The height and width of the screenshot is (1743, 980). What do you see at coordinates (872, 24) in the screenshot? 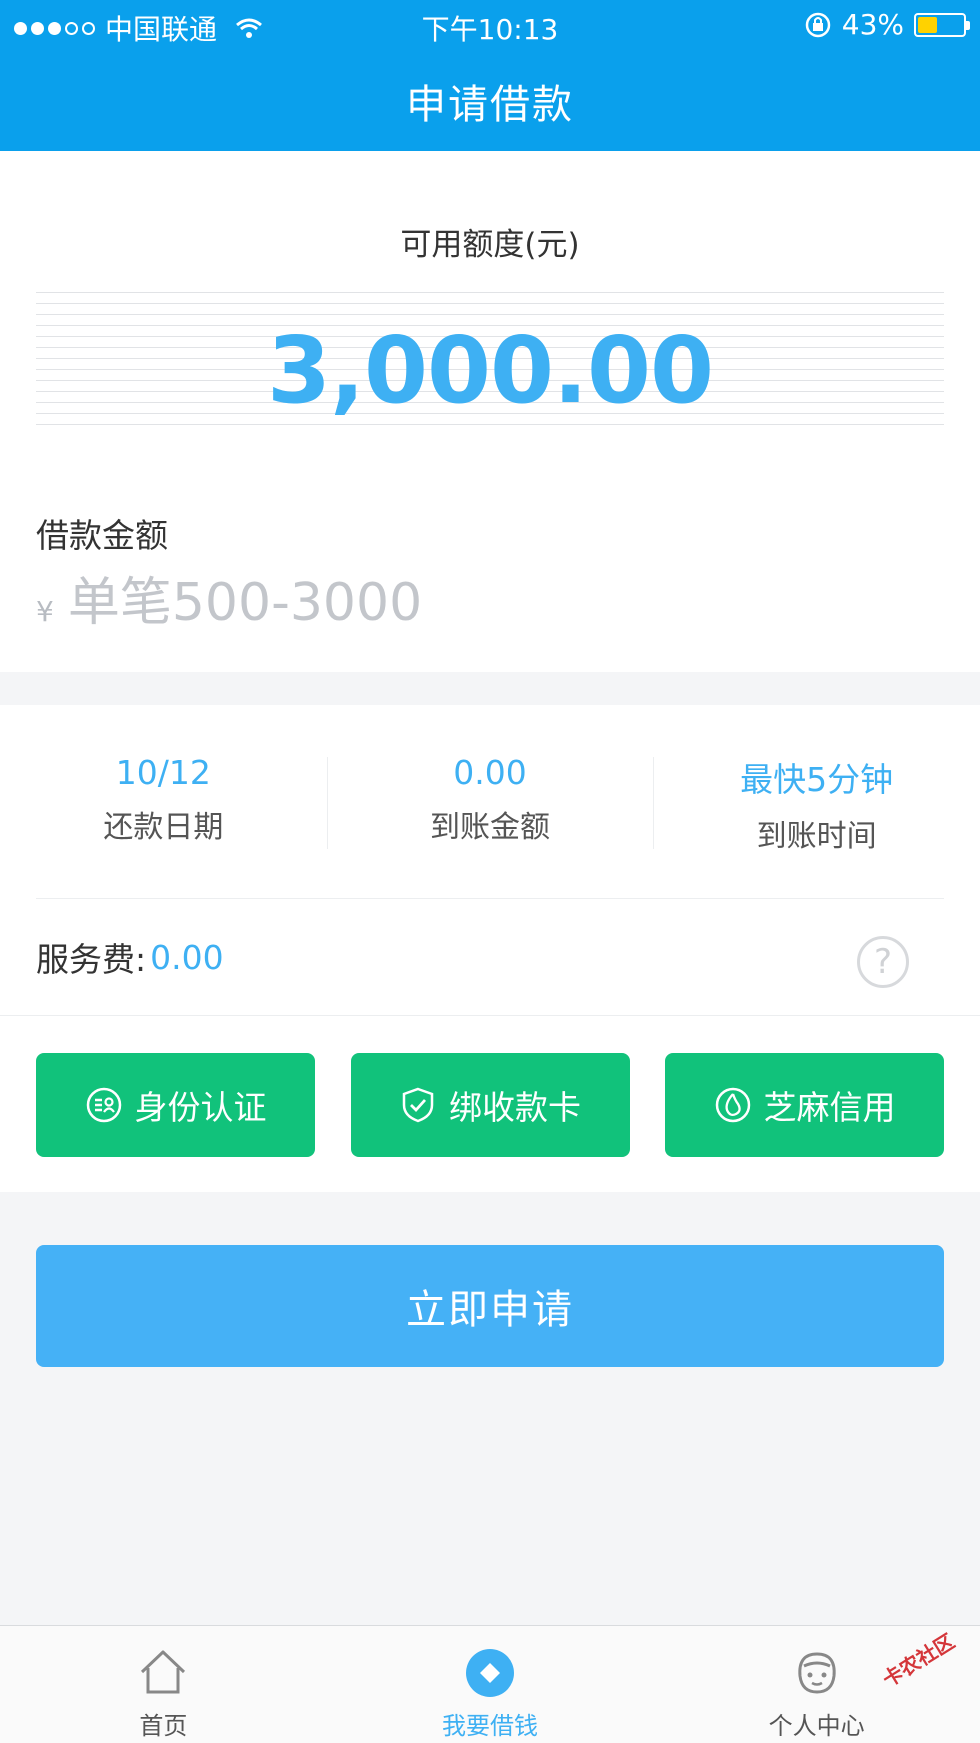
I see `battery-percent: 43%` at bounding box center [872, 24].